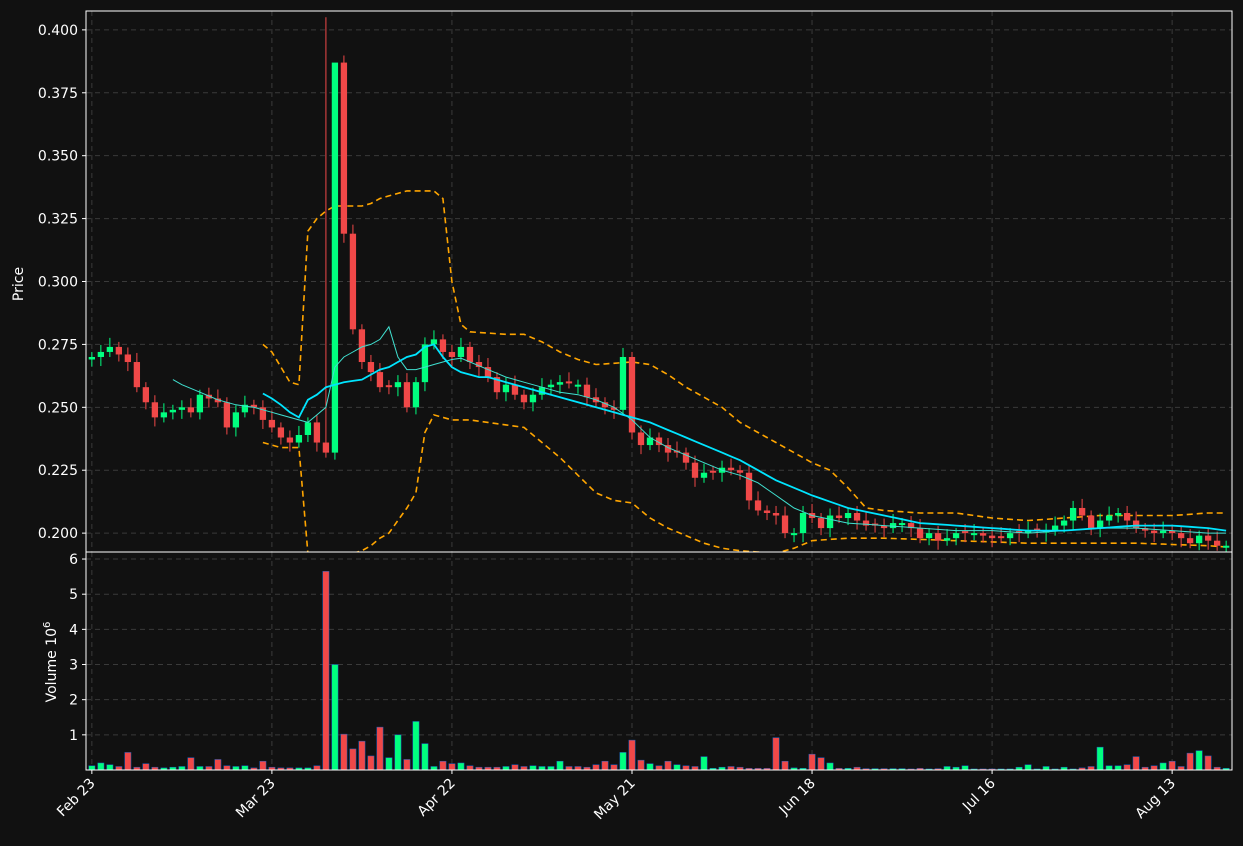 This screenshot has height=846, width=1243. Describe the element at coordinates (73, 630) in the screenshot. I see `volume-tick-label: 4` at that location.